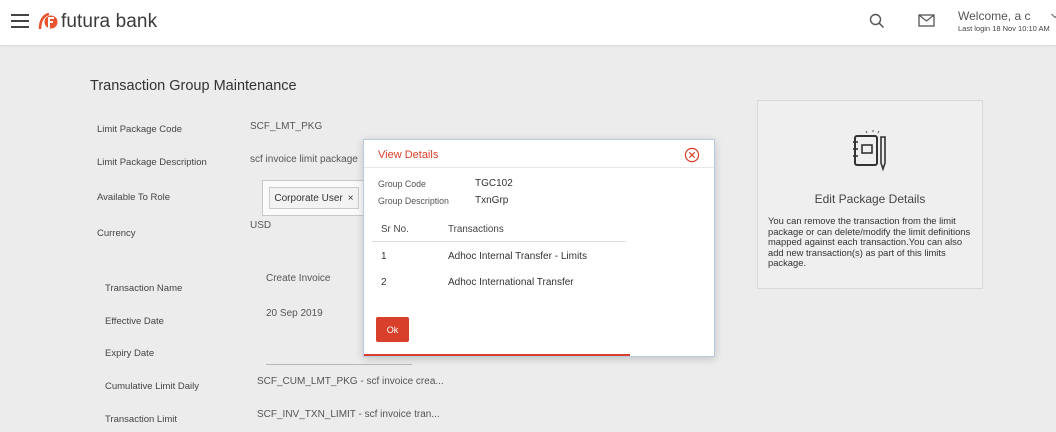 The image size is (1056, 432). What do you see at coordinates (298, 278) in the screenshot?
I see `transaction-name-value: Create Invoice` at bounding box center [298, 278].